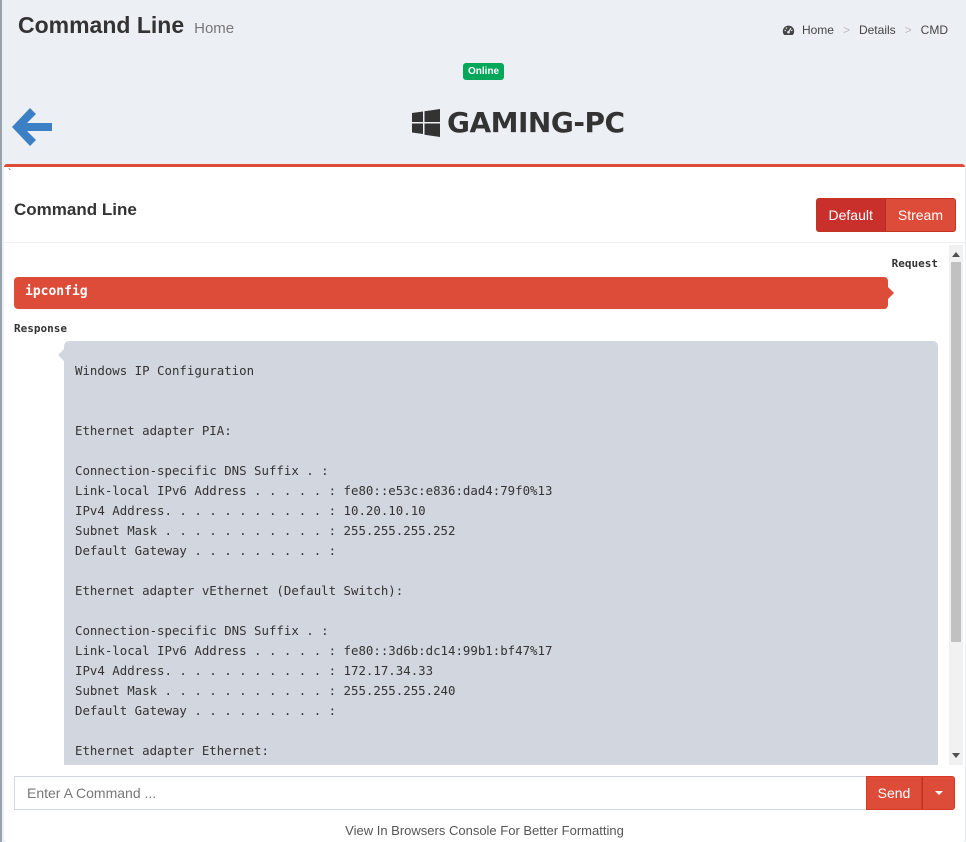 The image size is (966, 842). Describe the element at coordinates (850, 215) in the screenshot. I see `default-mode-button: Default` at that location.